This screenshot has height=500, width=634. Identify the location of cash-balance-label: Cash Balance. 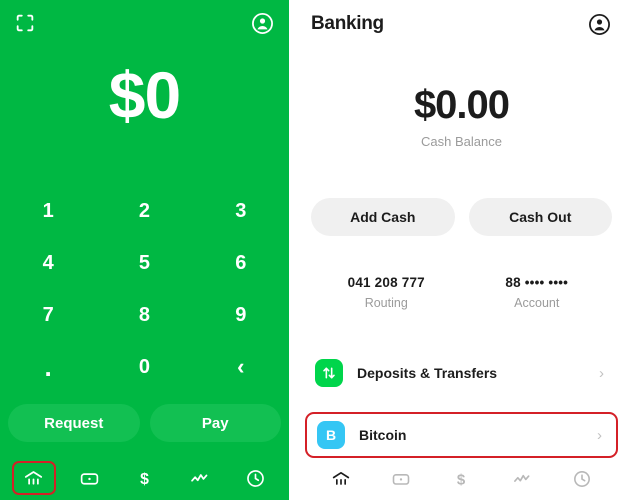
(461, 141).